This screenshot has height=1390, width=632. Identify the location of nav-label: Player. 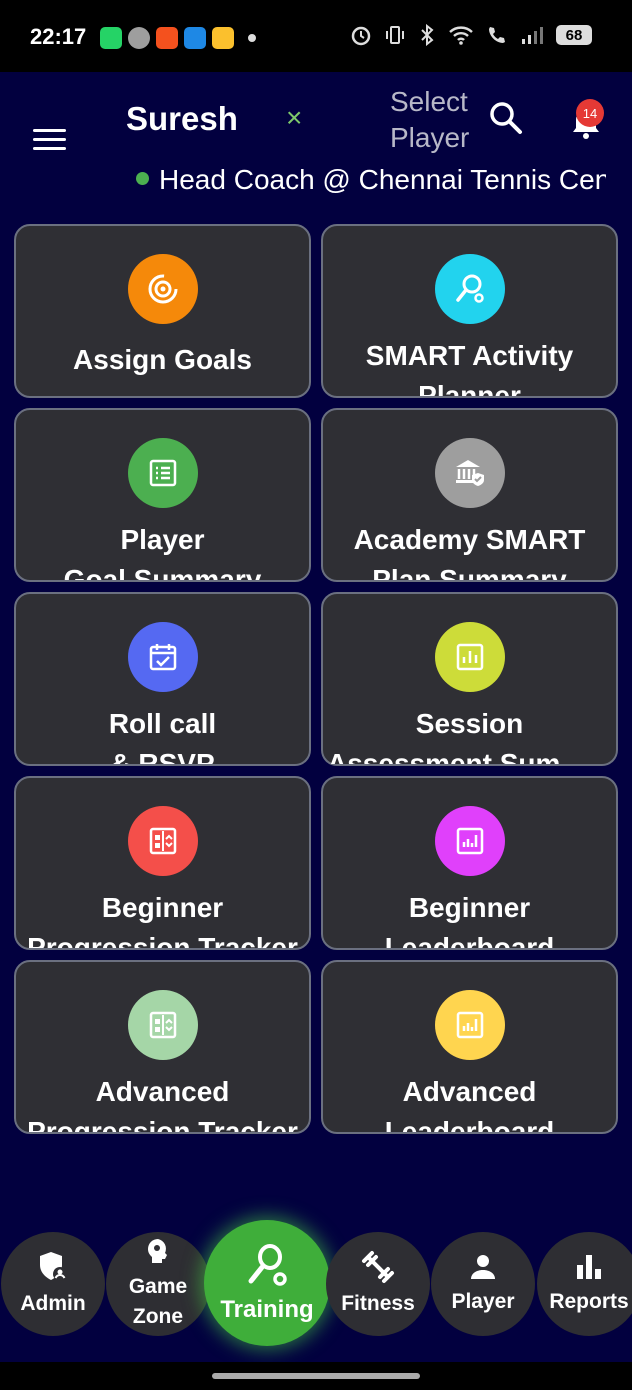
(483, 1301).